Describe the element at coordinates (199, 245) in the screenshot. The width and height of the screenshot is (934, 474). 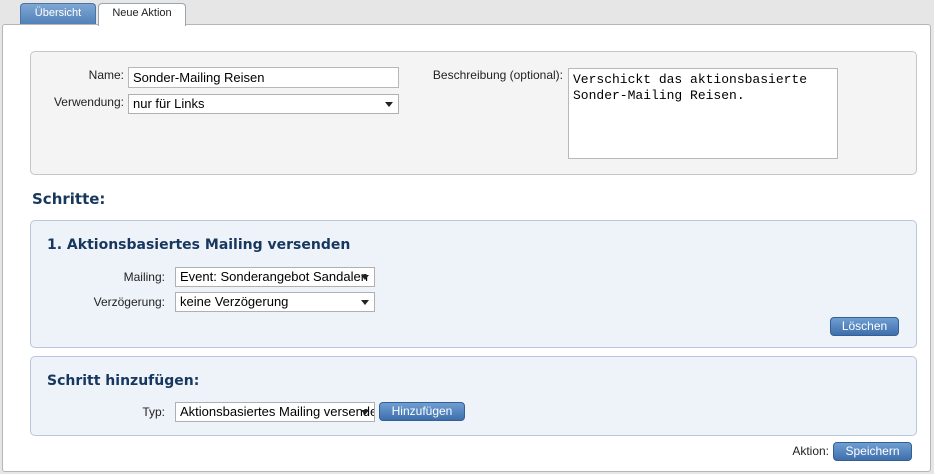
I see `step-title: 1. Aktionsbasiertes Mailing versenden` at that location.